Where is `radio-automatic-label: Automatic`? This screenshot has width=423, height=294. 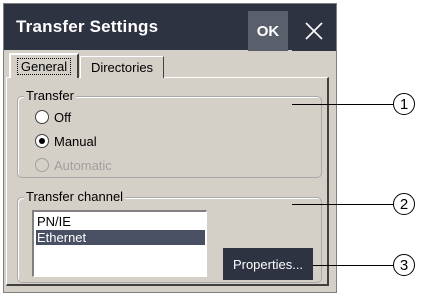 radio-automatic-label: Automatic is located at coordinates (83, 165).